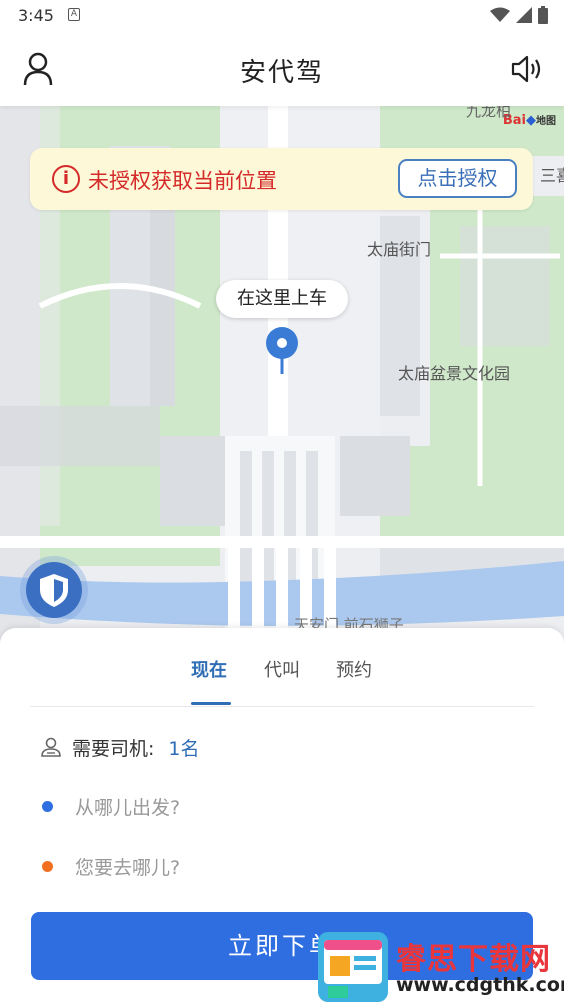 Image resolution: width=564 pixels, height=1004 pixels. Describe the element at coordinates (282, 299) in the screenshot. I see `pickup-label: 在这里上车` at that location.